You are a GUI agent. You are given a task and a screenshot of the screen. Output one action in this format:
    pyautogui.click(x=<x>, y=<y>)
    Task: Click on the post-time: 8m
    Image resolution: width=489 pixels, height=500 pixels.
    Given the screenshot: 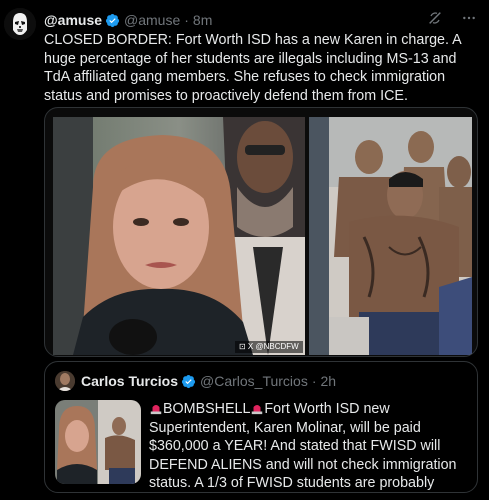 What is the action you would take?
    pyautogui.click(x=202, y=20)
    